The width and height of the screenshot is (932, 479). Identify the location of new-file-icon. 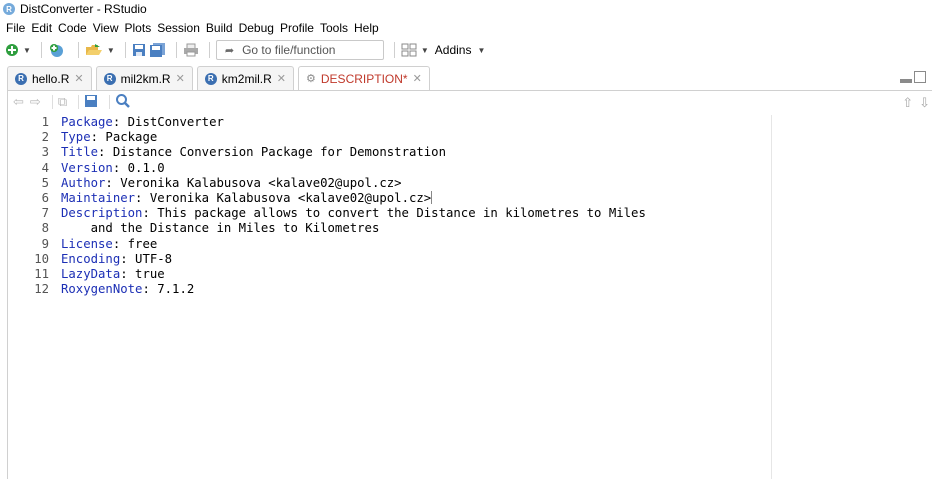
(12, 50).